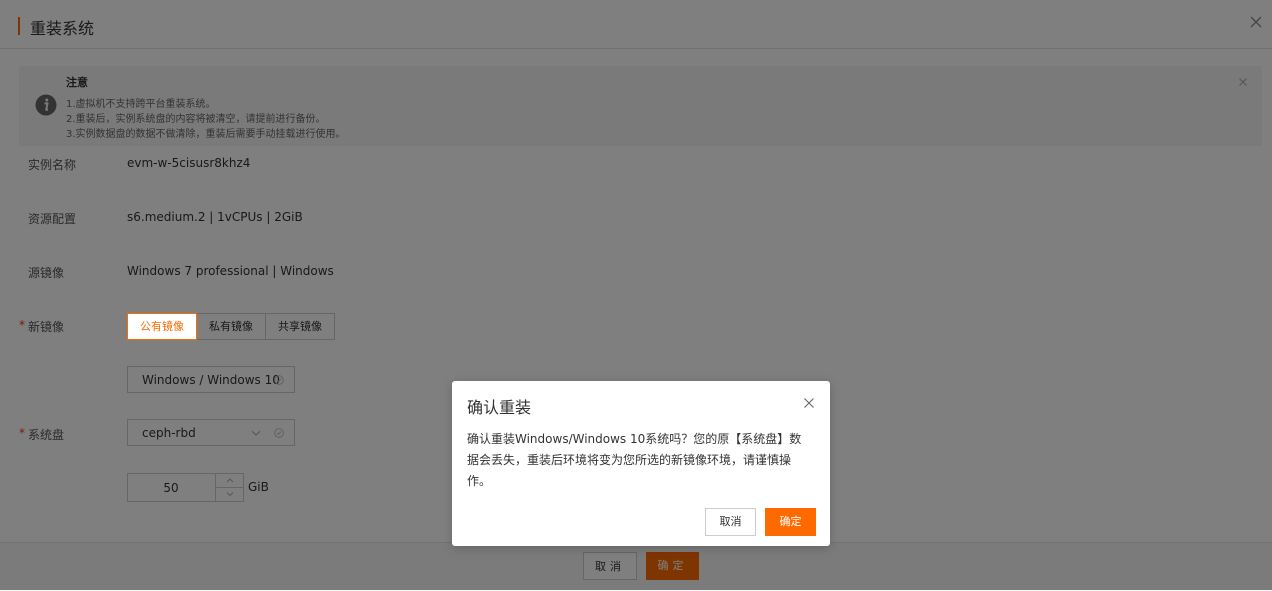  What do you see at coordinates (162, 326) in the screenshot?
I see `tab-public-image: 公有镜像` at bounding box center [162, 326].